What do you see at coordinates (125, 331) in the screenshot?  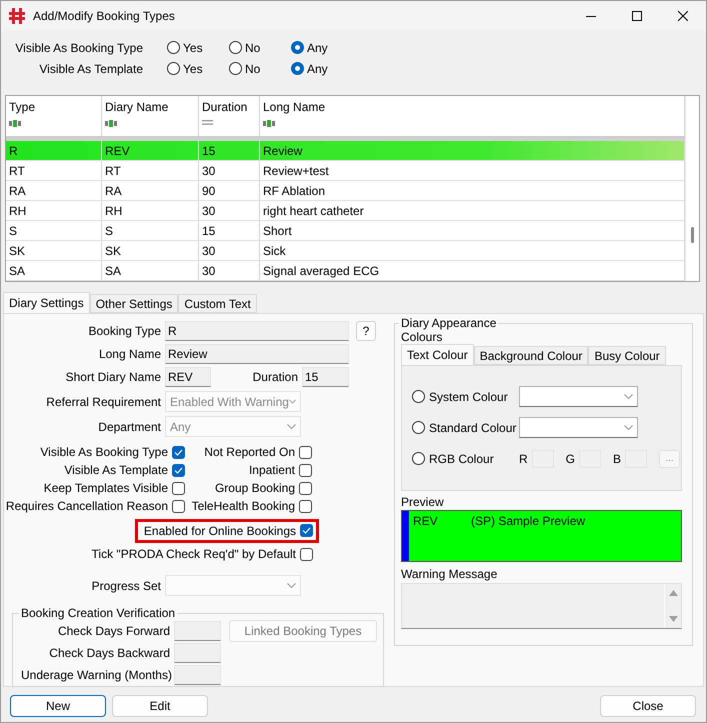 I see `field-label: Booking Type` at bounding box center [125, 331].